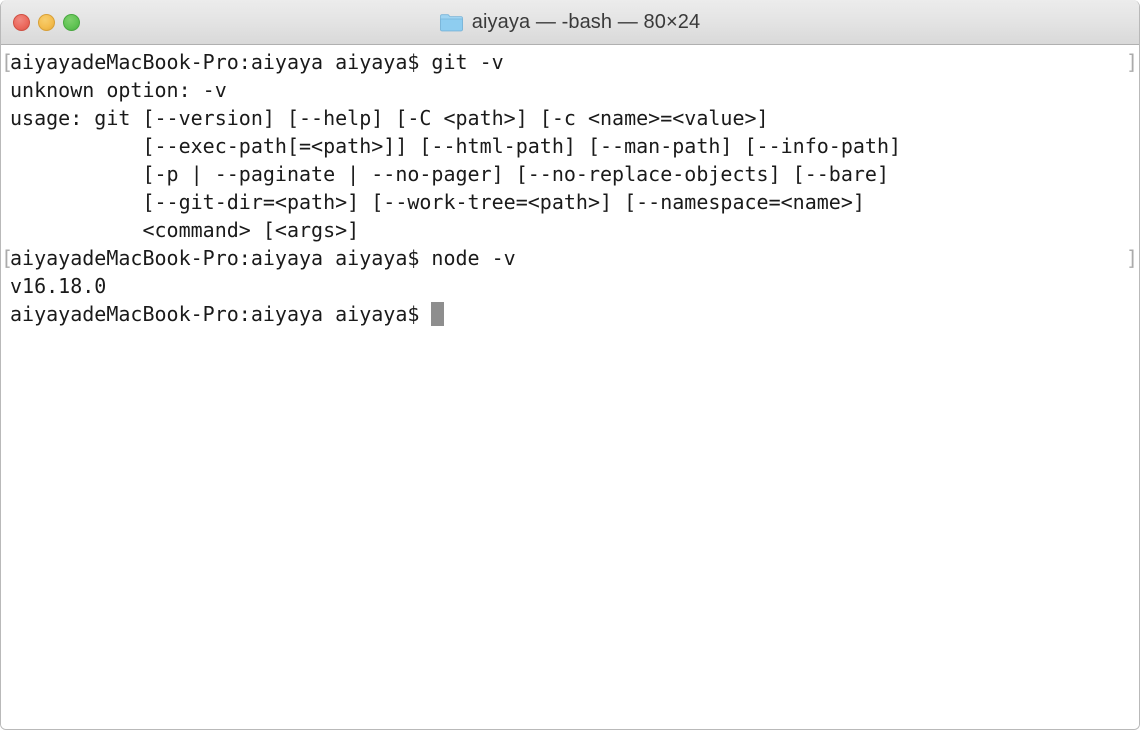  I want to click on folder-icon, so click(451, 23).